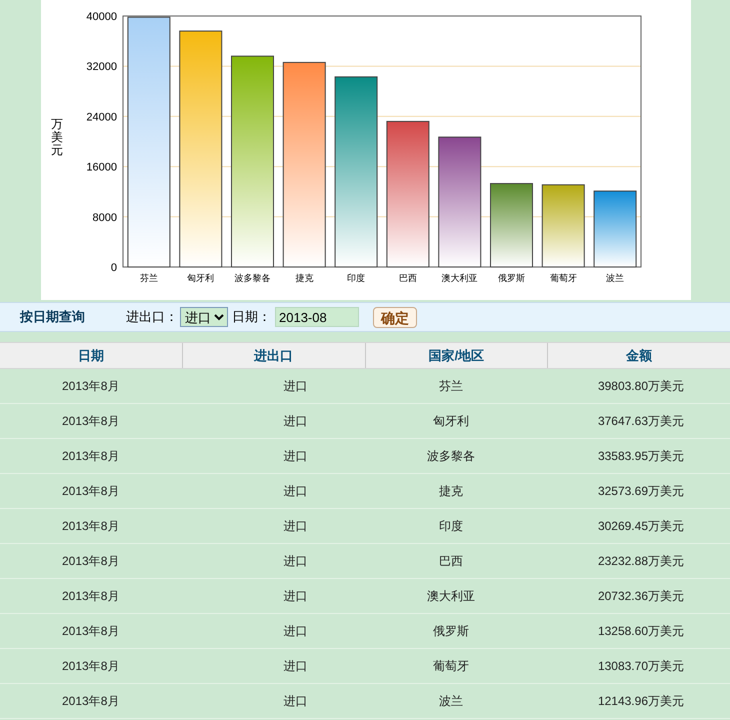 Image resolution: width=730 pixels, height=720 pixels. What do you see at coordinates (204, 317) in the screenshot?
I see `type-select: 进口` at bounding box center [204, 317].